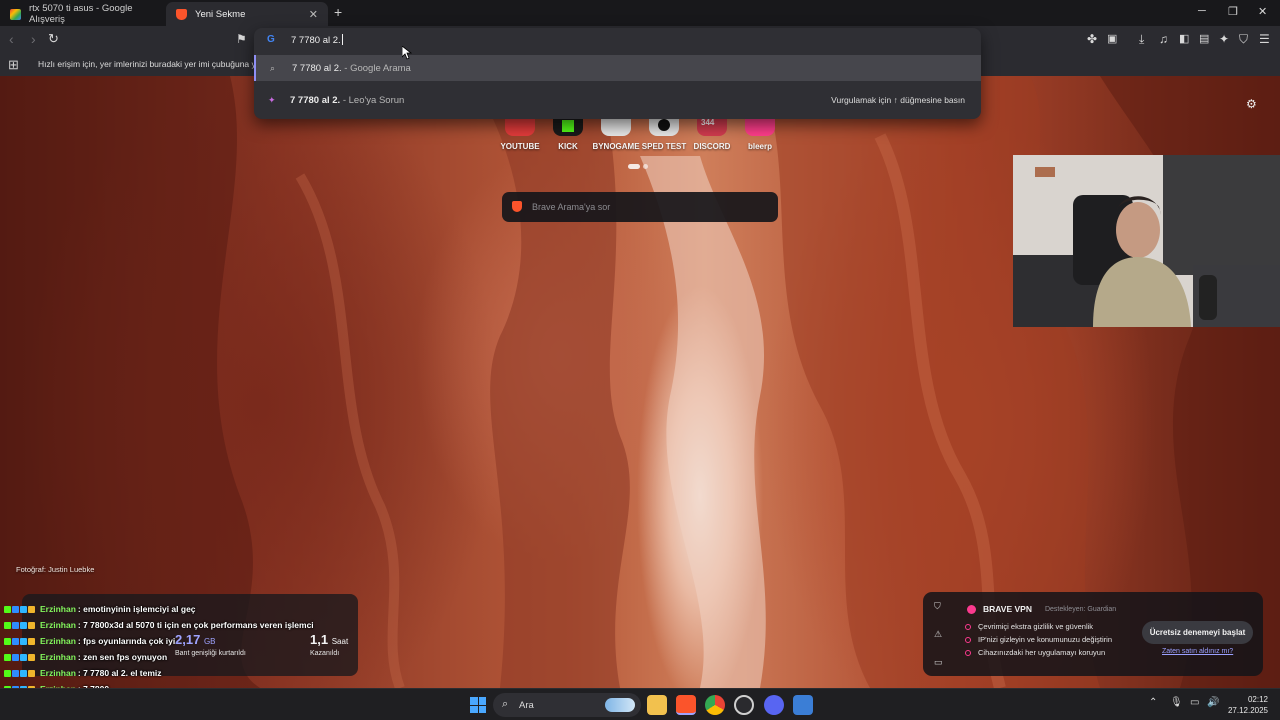  What do you see at coordinates (520, 134) in the screenshot?
I see `top-site-youtube: YOUTUBE` at bounding box center [520, 134].